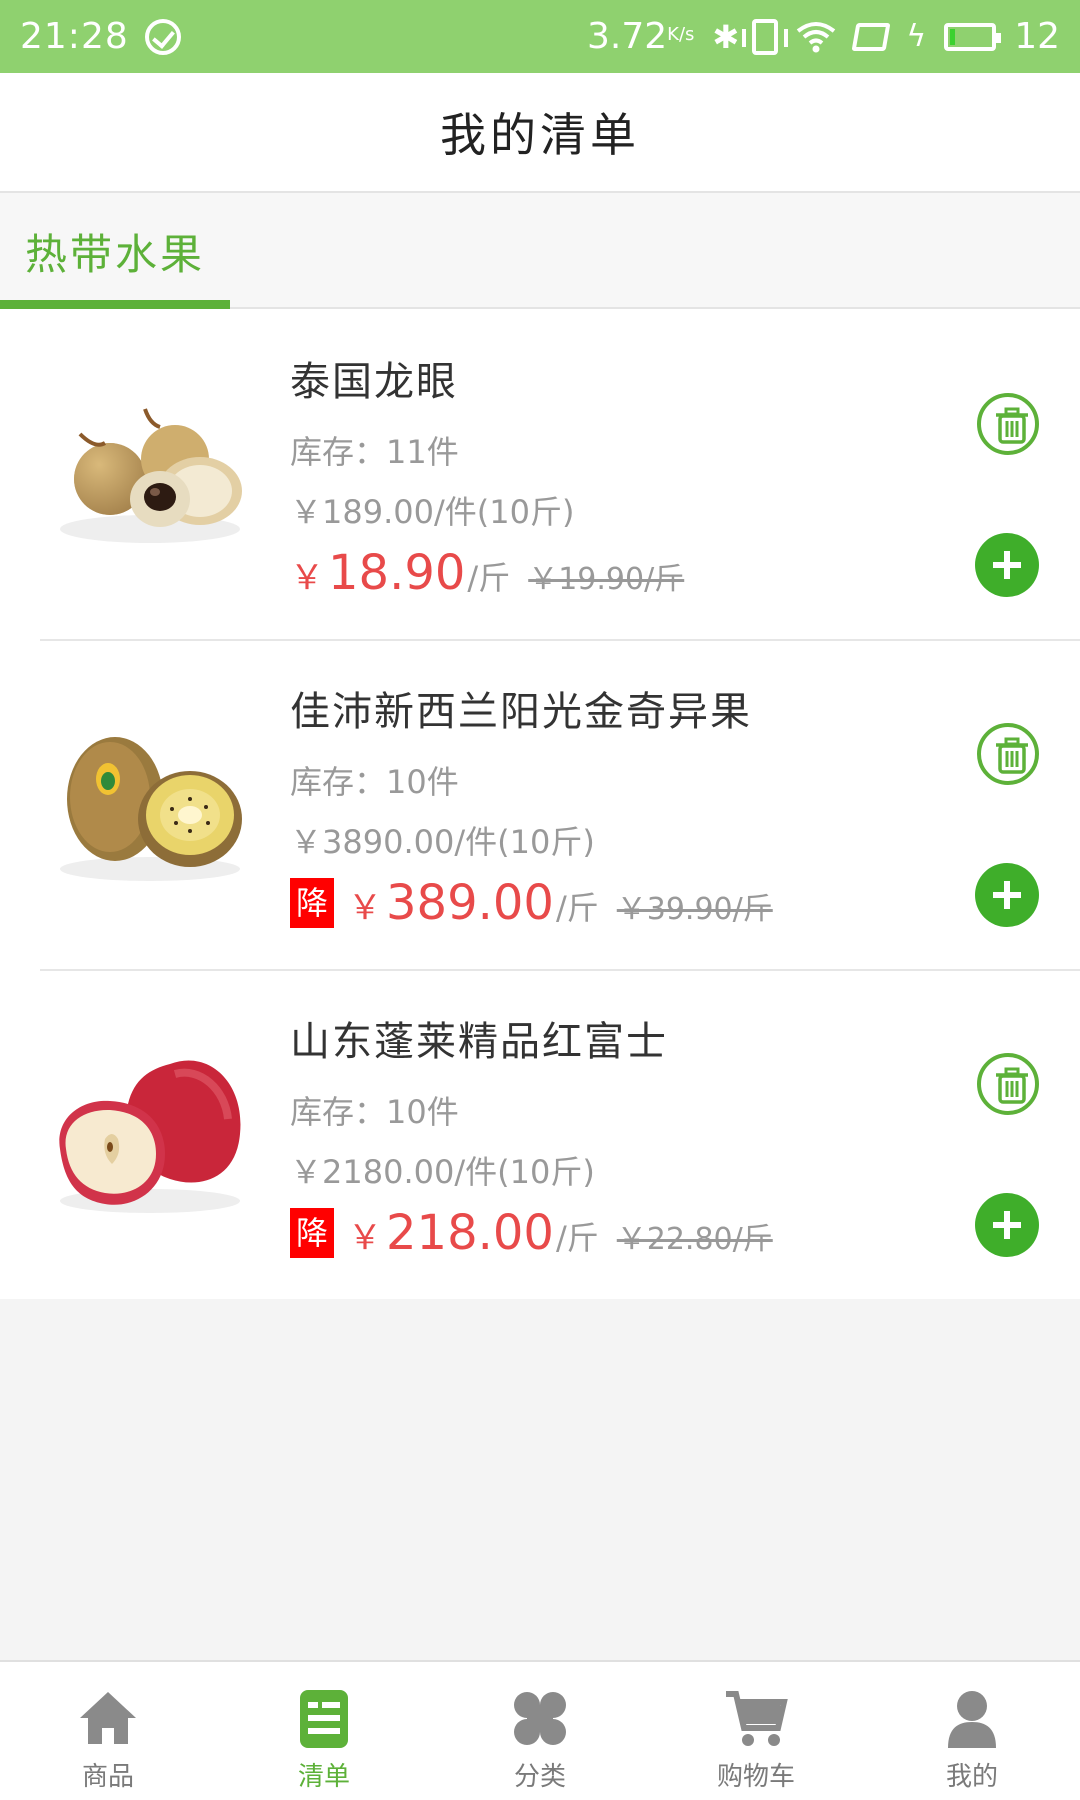 This screenshot has width=1080, height=1800. I want to click on nav-item-me: 我的, so click(972, 1731).